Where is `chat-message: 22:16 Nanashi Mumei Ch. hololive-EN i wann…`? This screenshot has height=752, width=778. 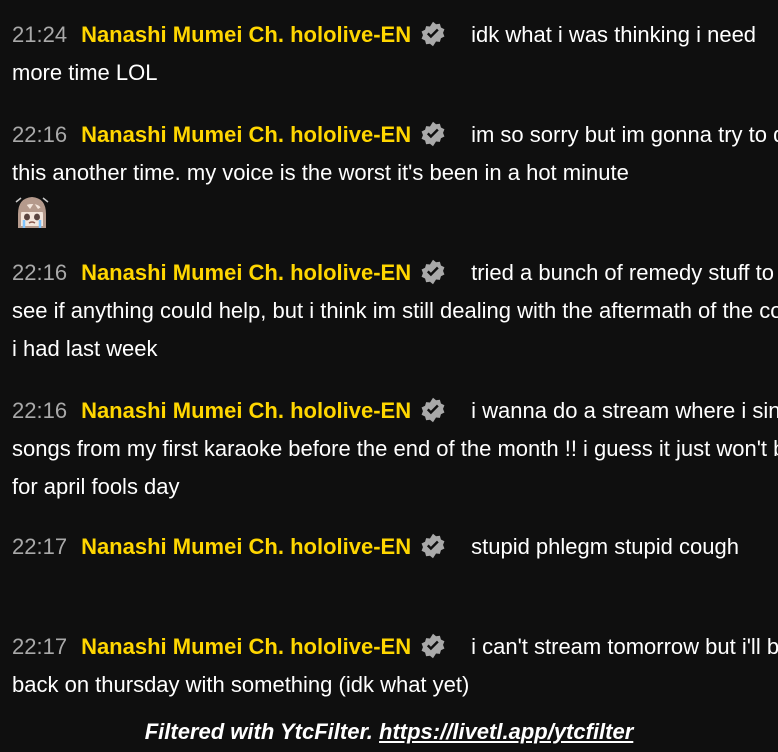
chat-message: 22:16 Nanashi Mumei Ch. hololive-EN i wann… is located at coordinates (395, 449).